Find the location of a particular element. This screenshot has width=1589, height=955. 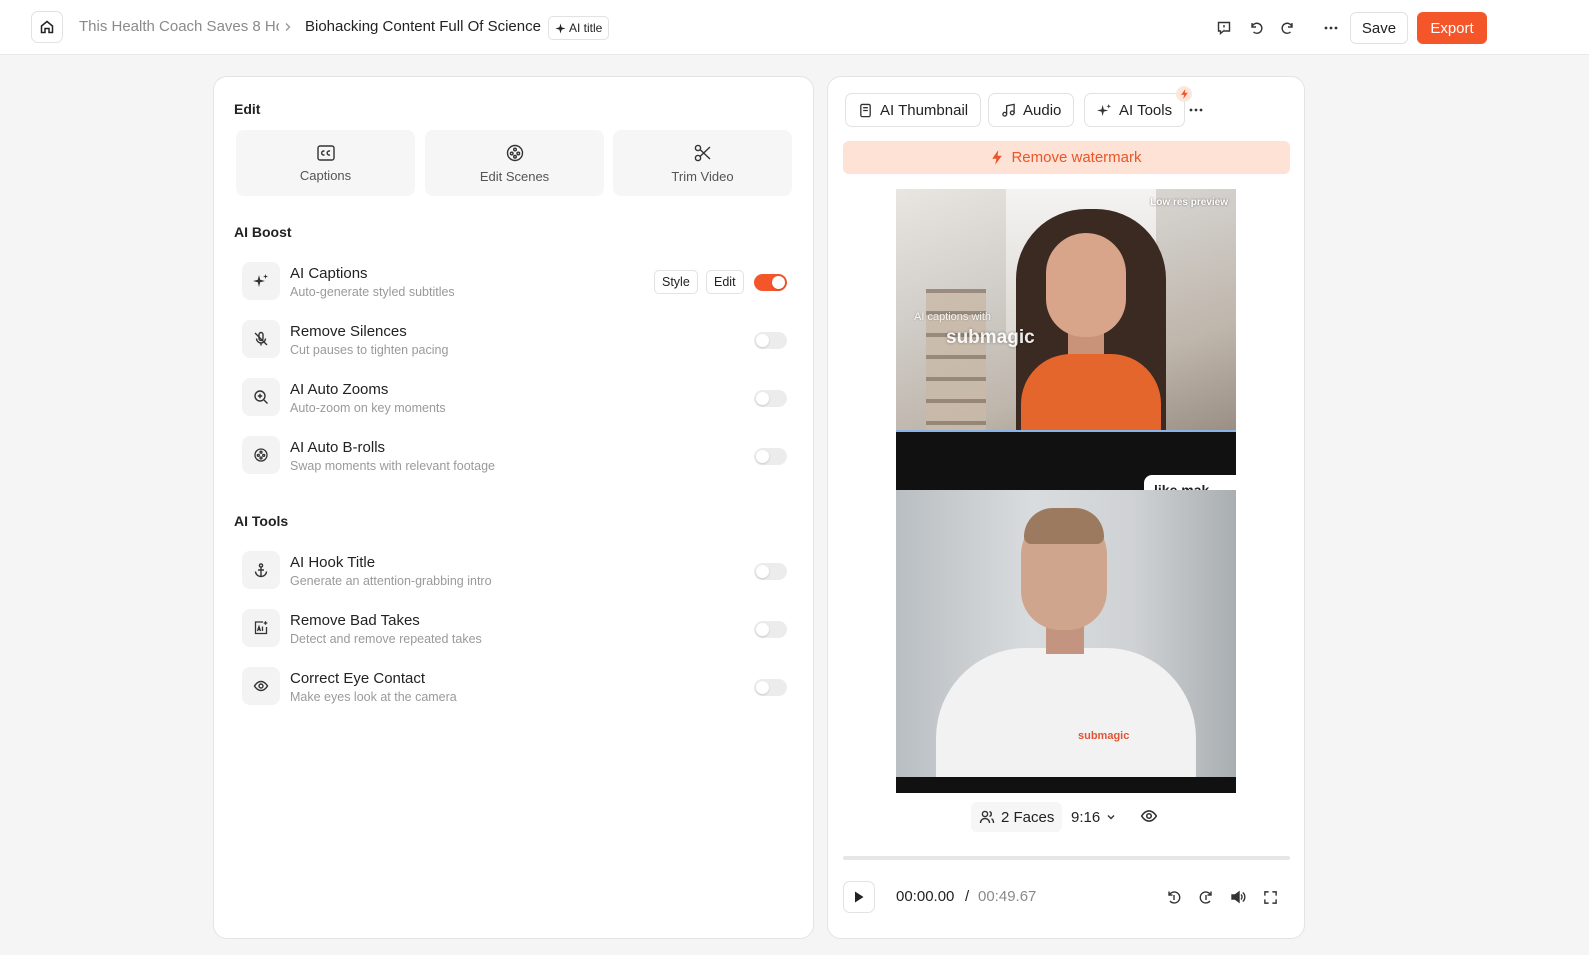

redo-button is located at coordinates (1288, 28).